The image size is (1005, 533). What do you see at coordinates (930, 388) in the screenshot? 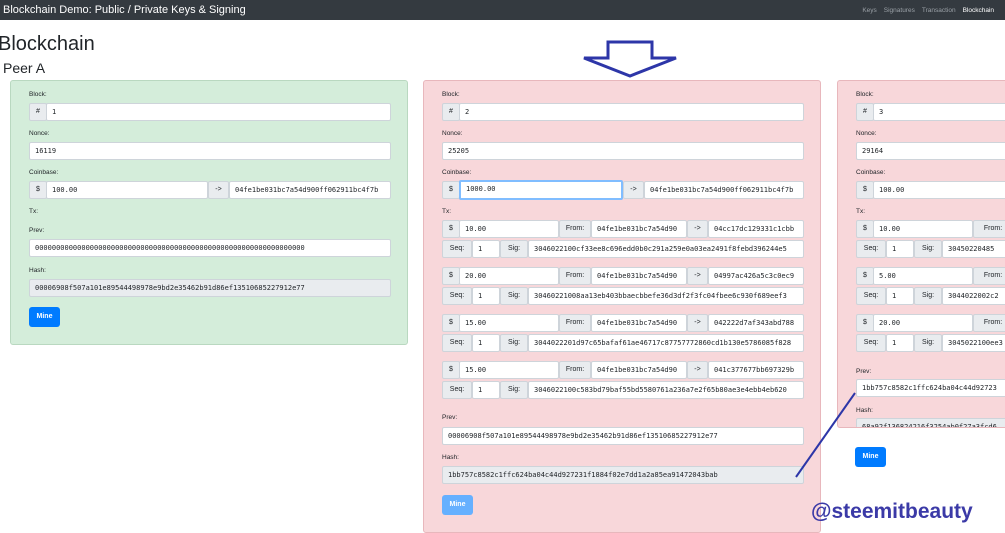
I see `prev-hash-input: 1bb757c8582c1ffc624ba04c44d92723` at bounding box center [930, 388].